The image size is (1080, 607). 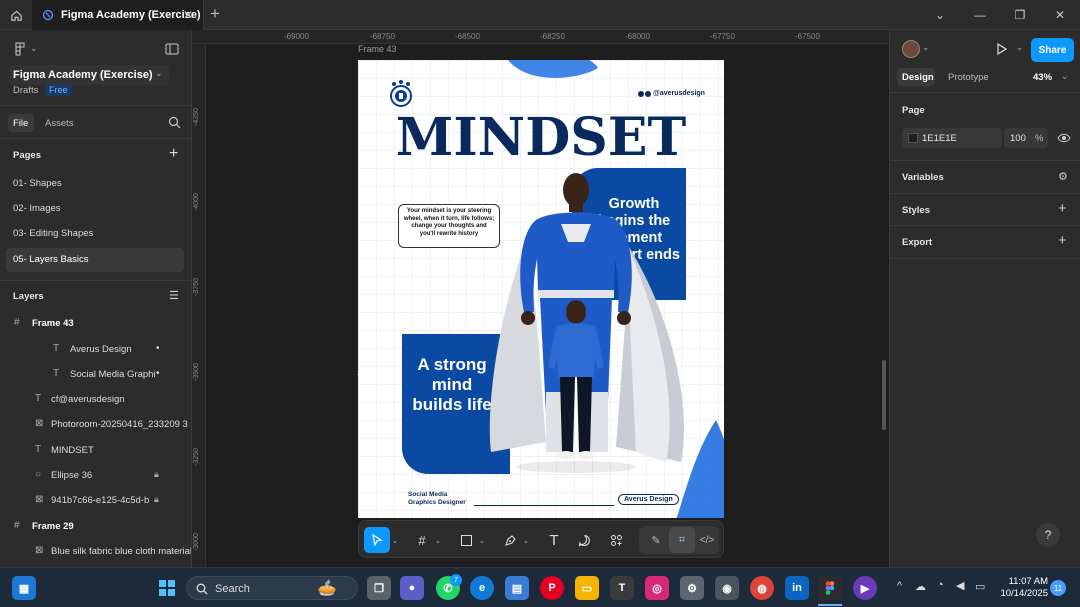 What do you see at coordinates (118, 15) in the screenshot?
I see `file-tab: Figma Academy (Exercise) ✕` at bounding box center [118, 15].